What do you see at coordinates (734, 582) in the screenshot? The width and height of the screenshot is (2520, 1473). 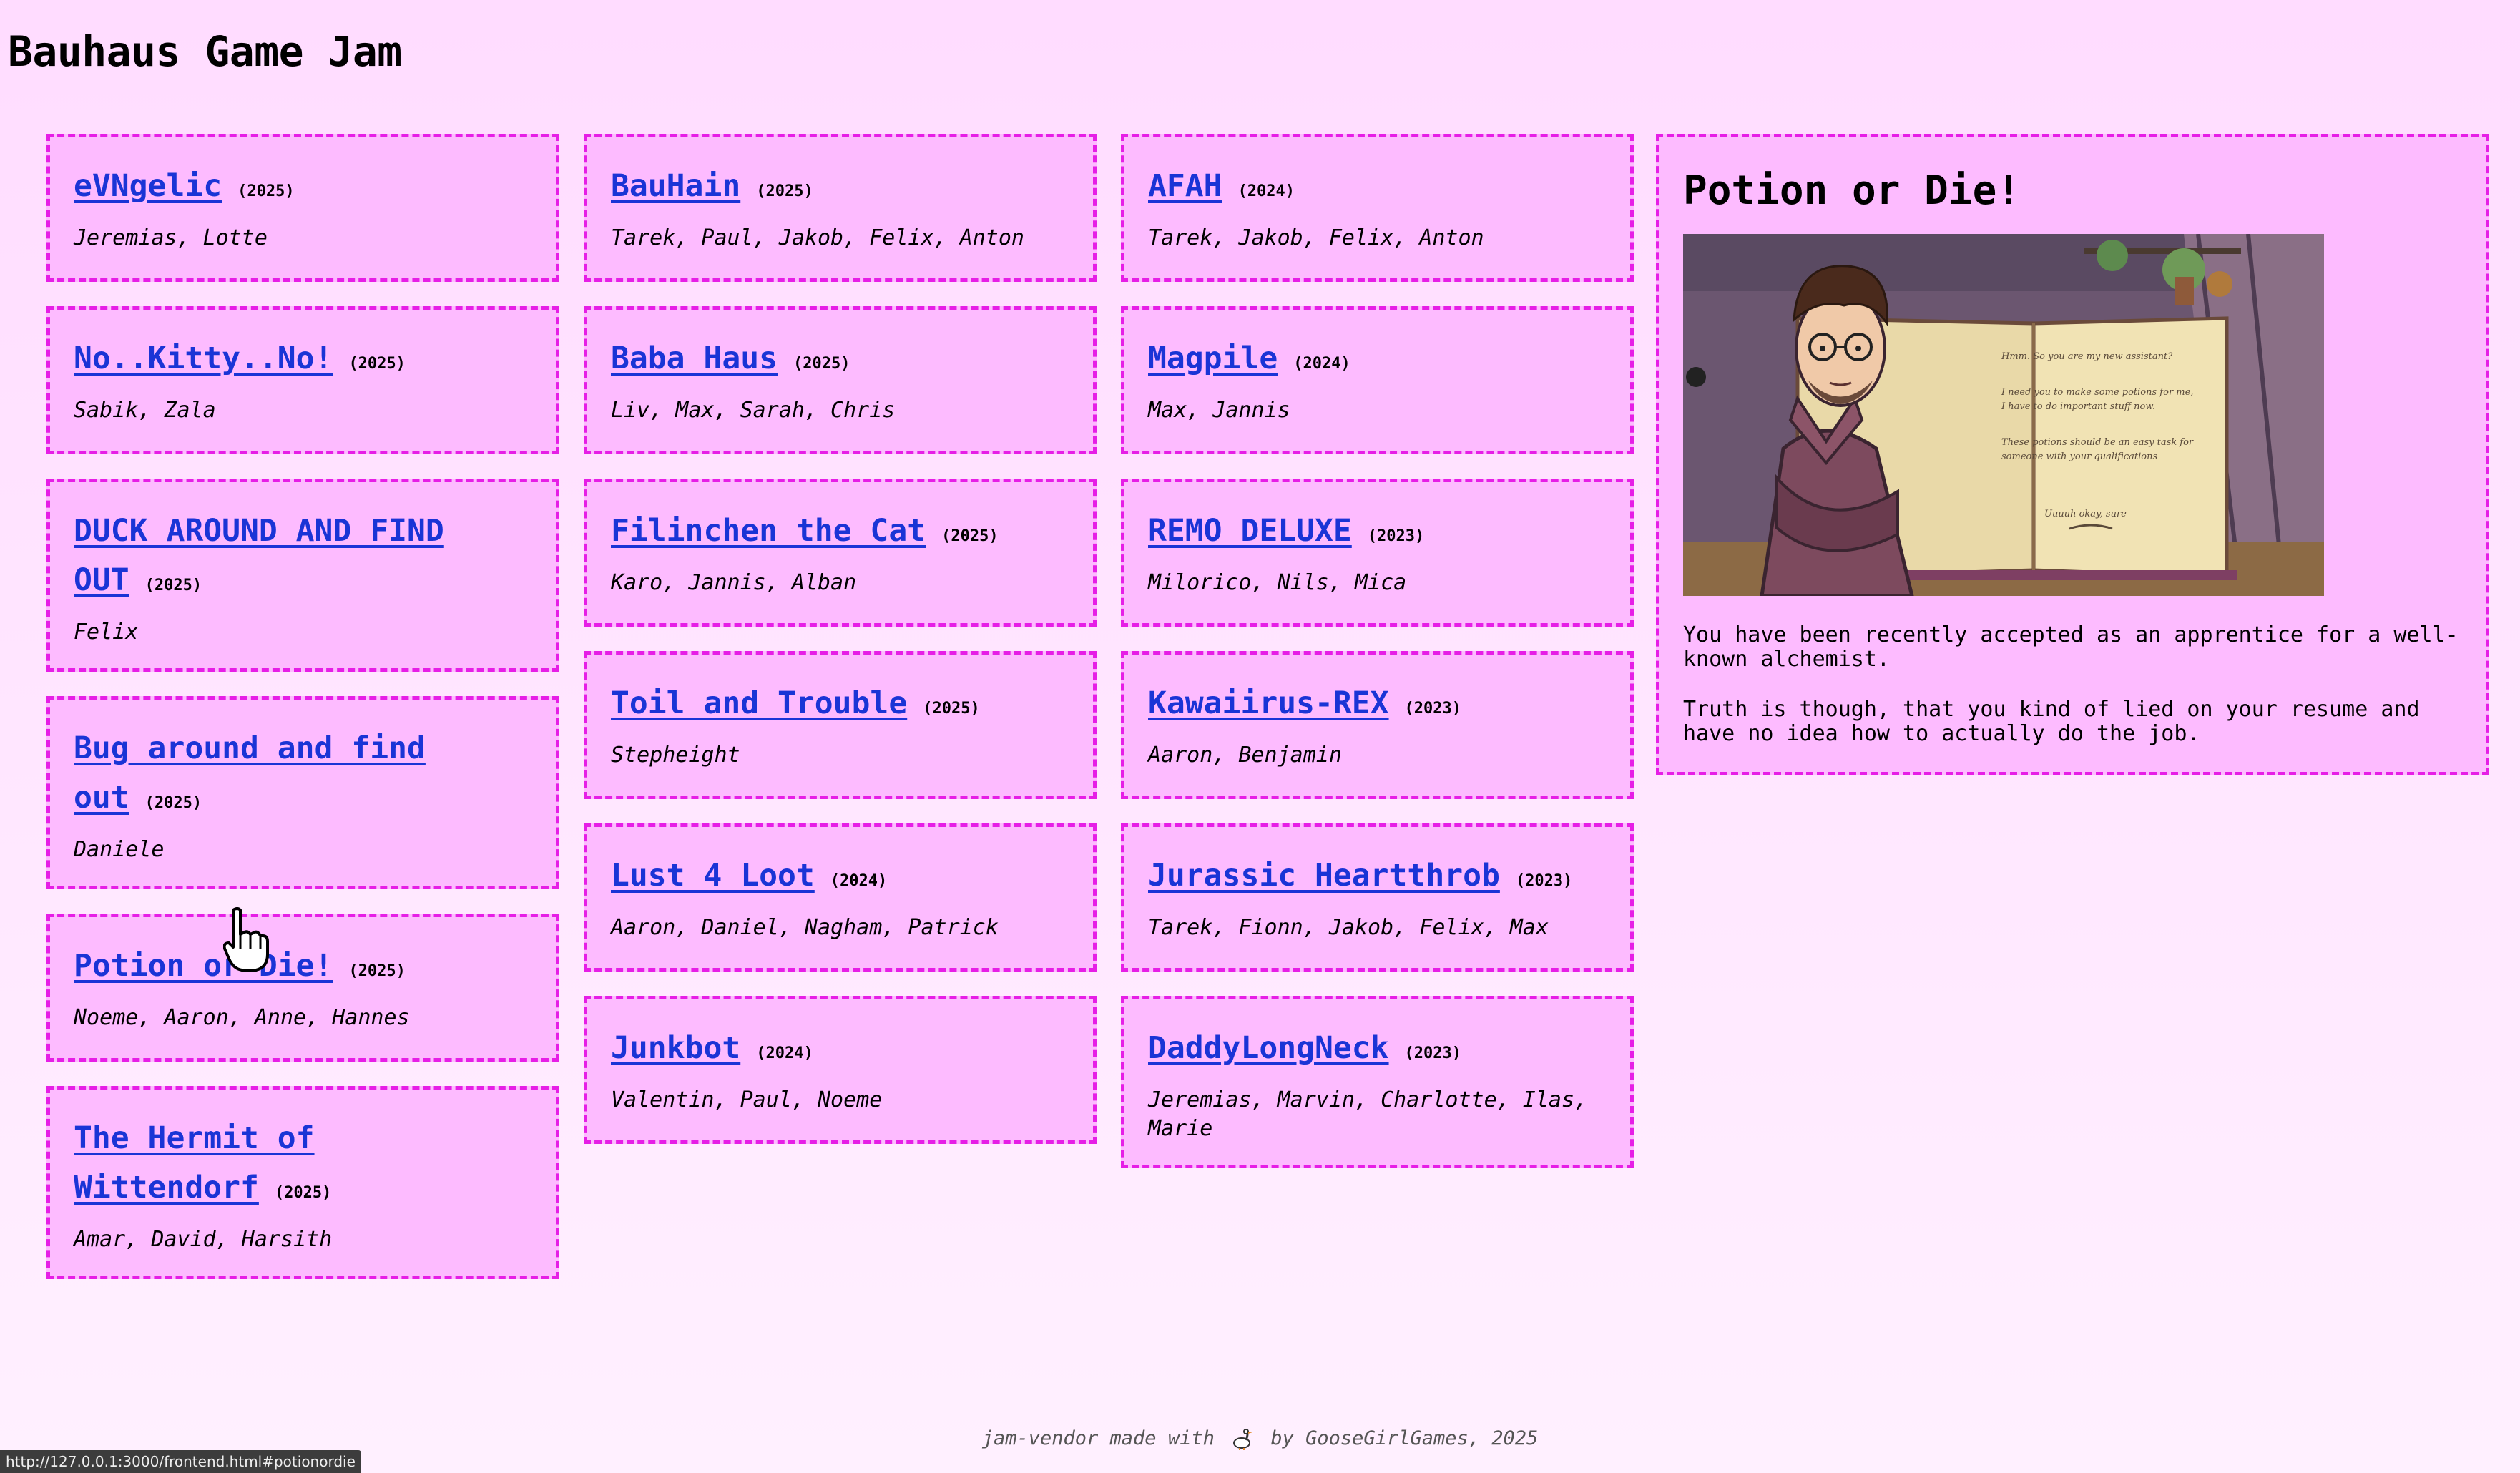 I see `game-authors: Karo, Jannis, Alban` at bounding box center [734, 582].